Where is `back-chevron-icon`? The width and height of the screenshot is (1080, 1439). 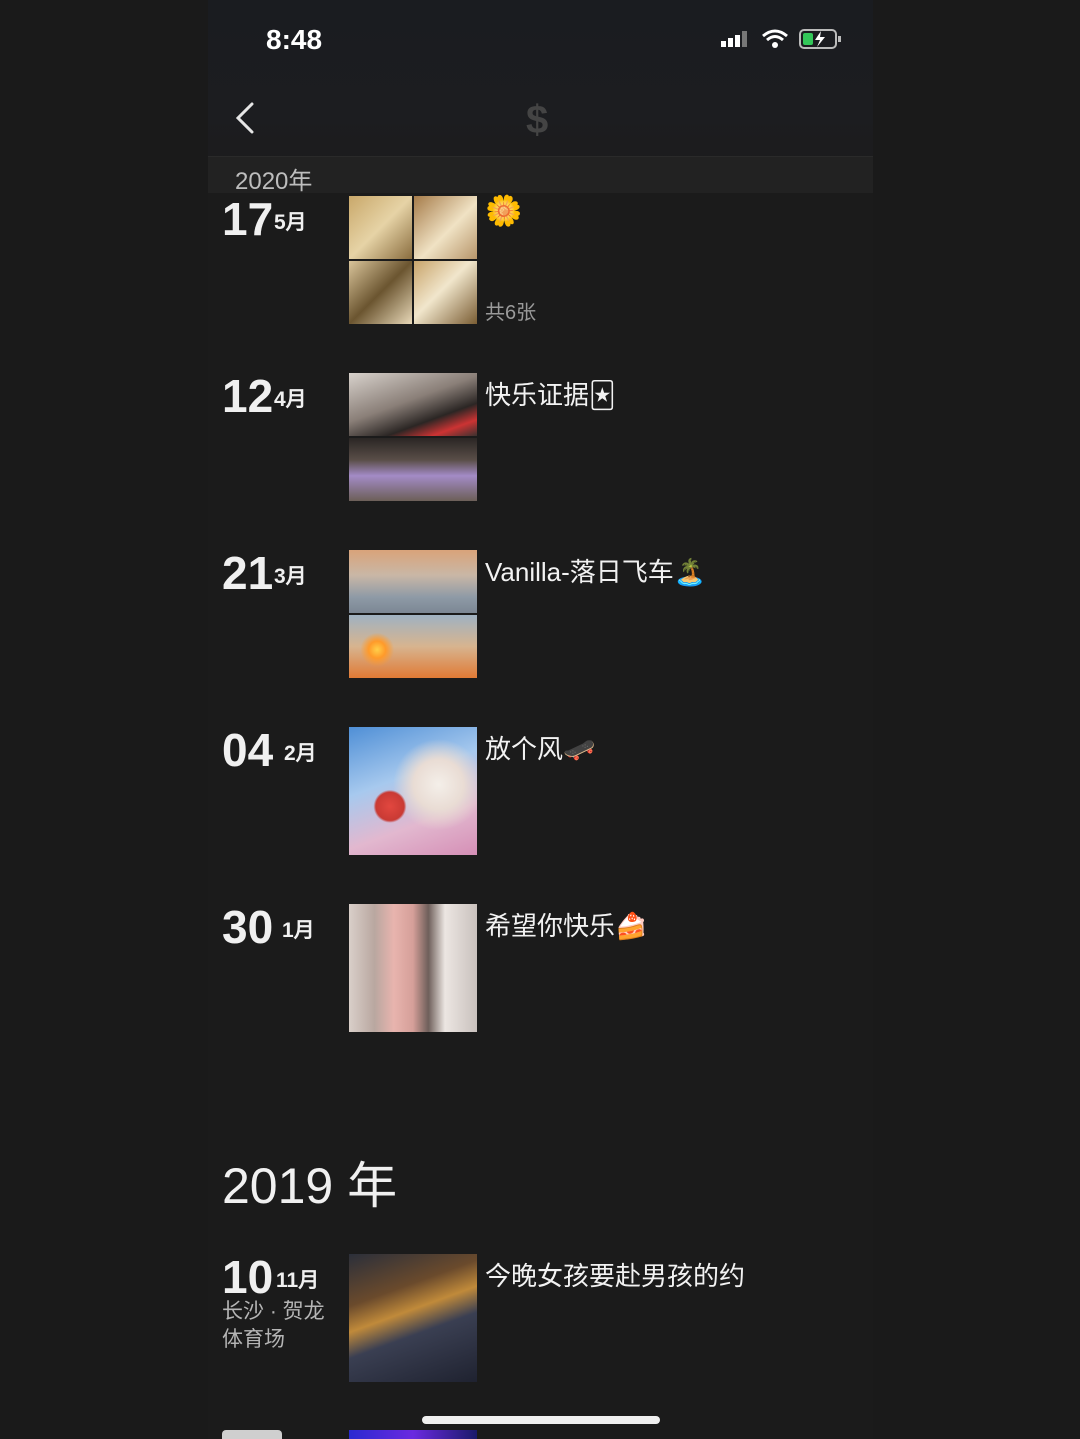
back-chevron-icon is located at coordinates (245, 118).